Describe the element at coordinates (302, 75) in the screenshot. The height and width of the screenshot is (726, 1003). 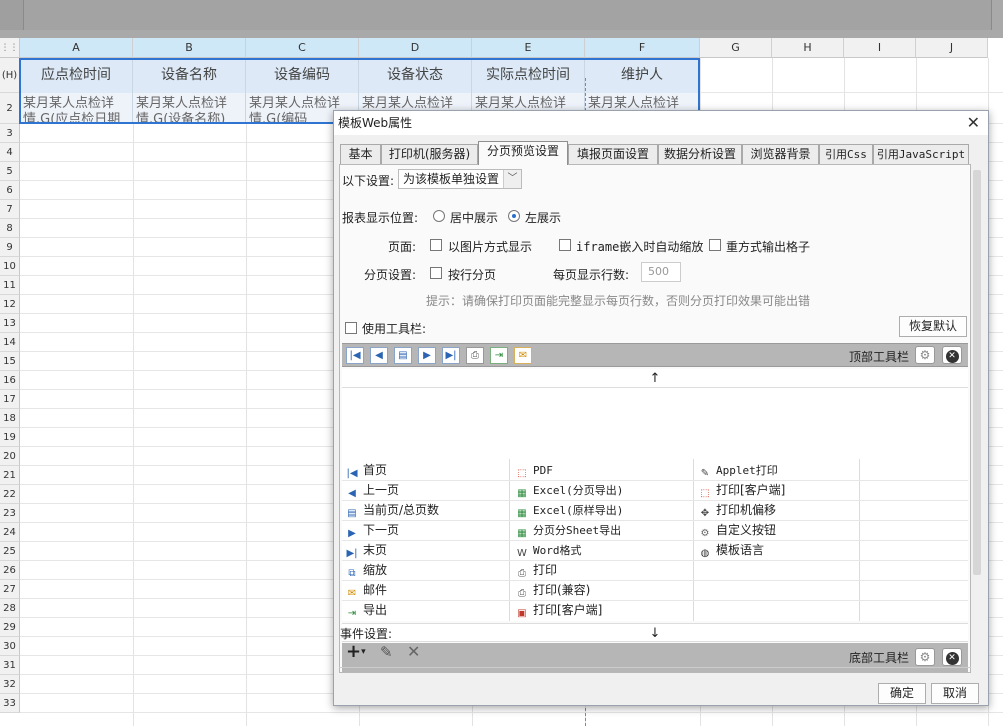
I see `header-cell: 设备编码` at that location.